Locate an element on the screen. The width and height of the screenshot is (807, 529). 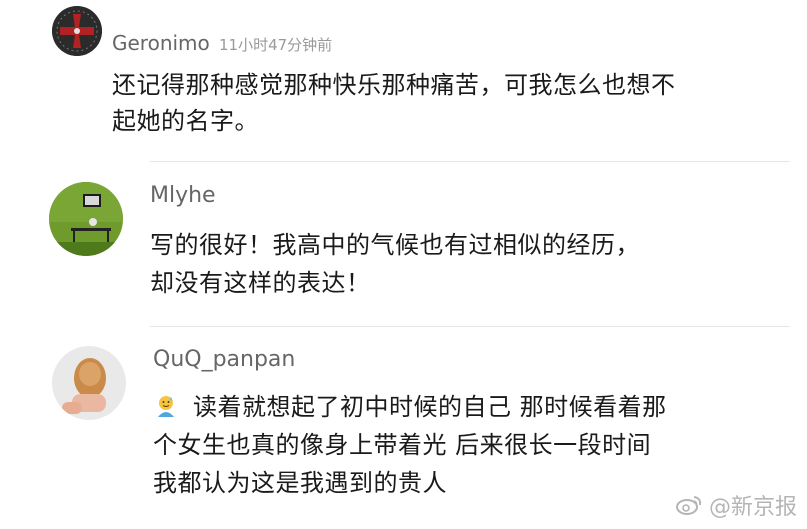
comment-username: Geronimo is located at coordinates (161, 43).